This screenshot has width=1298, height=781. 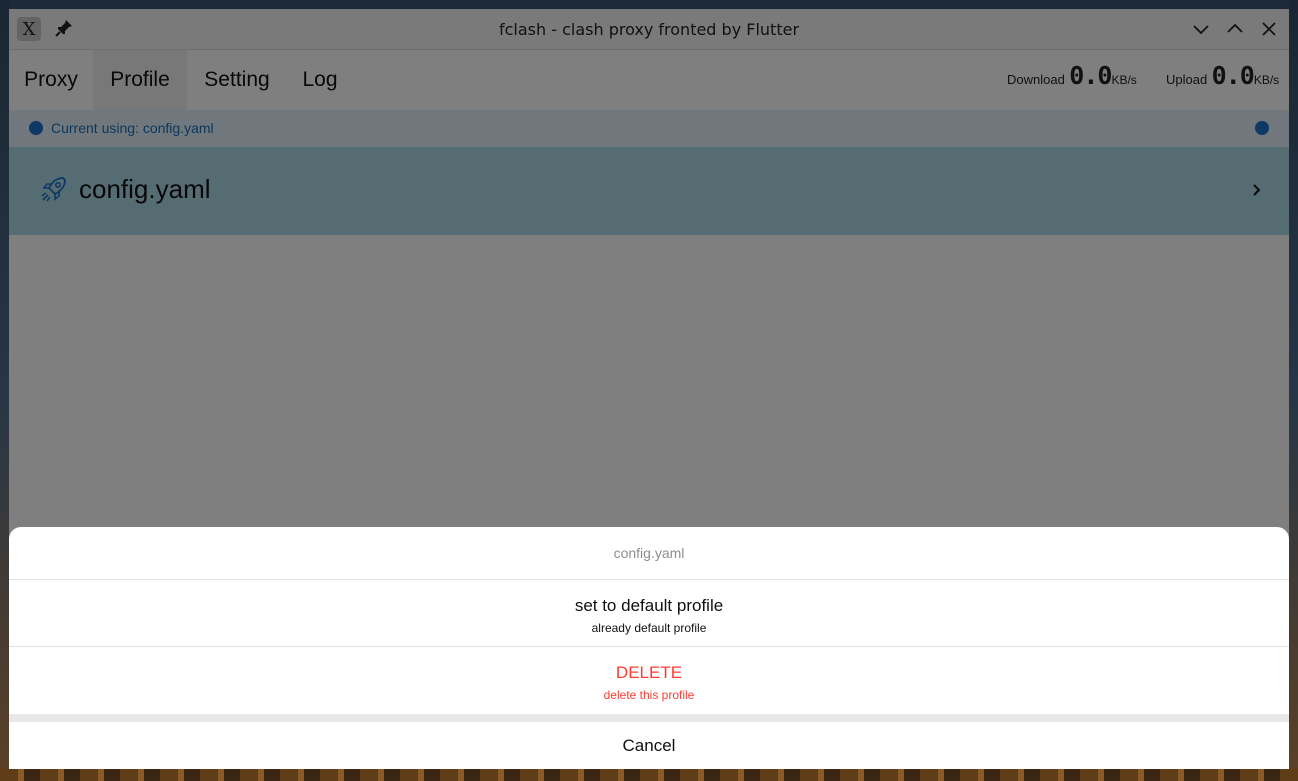 What do you see at coordinates (649, 774) in the screenshot?
I see `desktop-background-bottom` at bounding box center [649, 774].